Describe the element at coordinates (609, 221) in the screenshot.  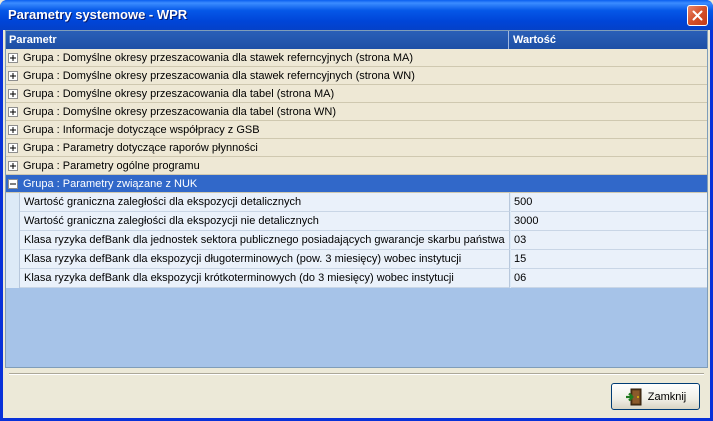
I see `parameter-value: 3000` at that location.